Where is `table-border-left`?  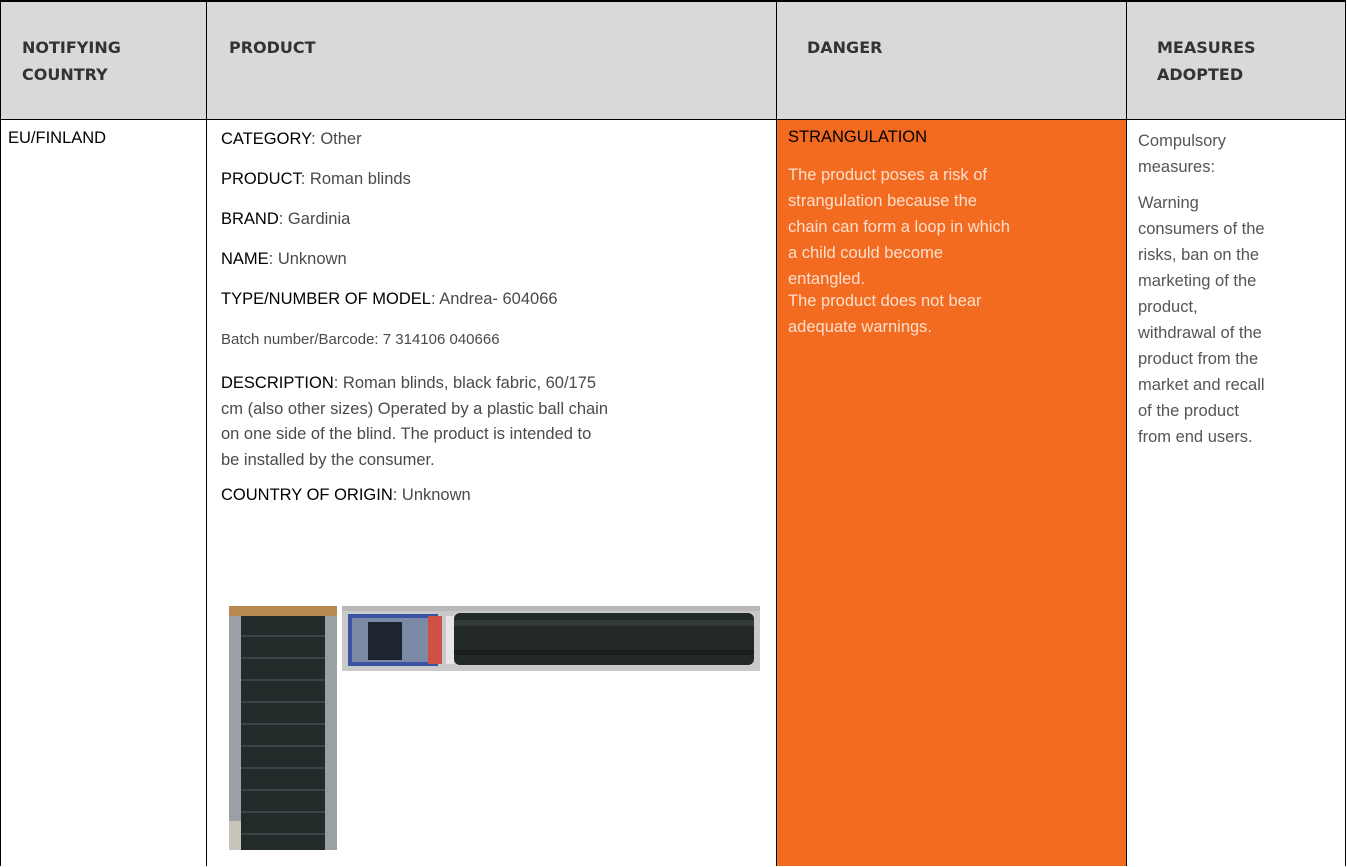 table-border-left is located at coordinates (0, 433).